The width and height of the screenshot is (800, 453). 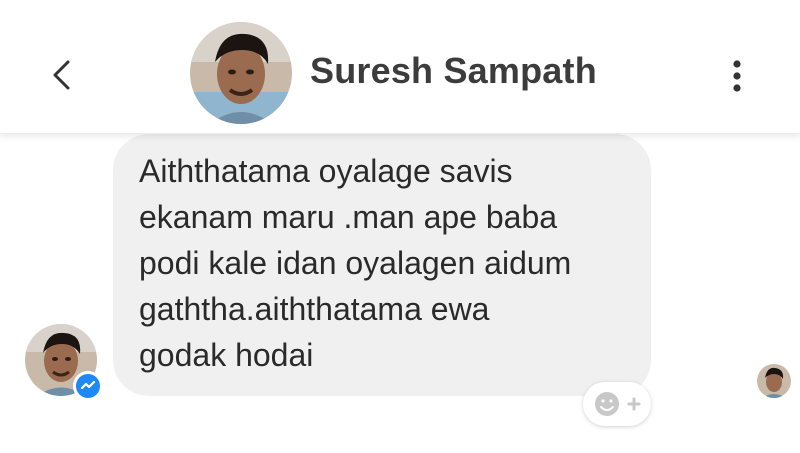 I want to click on messenger-badge, so click(x=88, y=386).